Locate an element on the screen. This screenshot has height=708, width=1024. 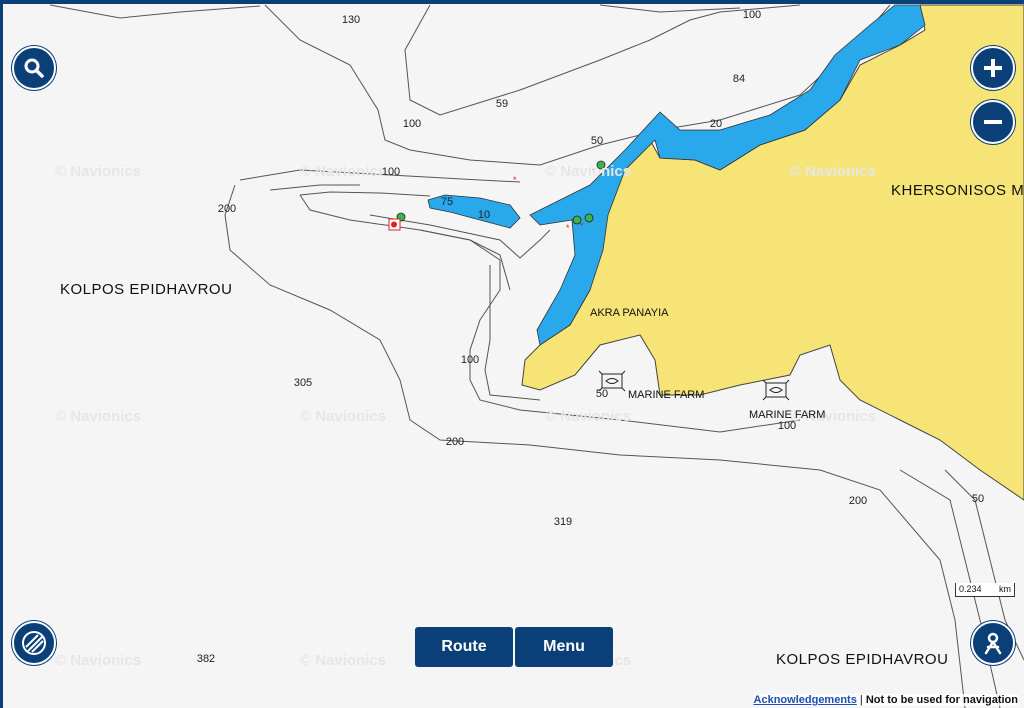
depth-sounding: 130 is located at coordinates (351, 20).